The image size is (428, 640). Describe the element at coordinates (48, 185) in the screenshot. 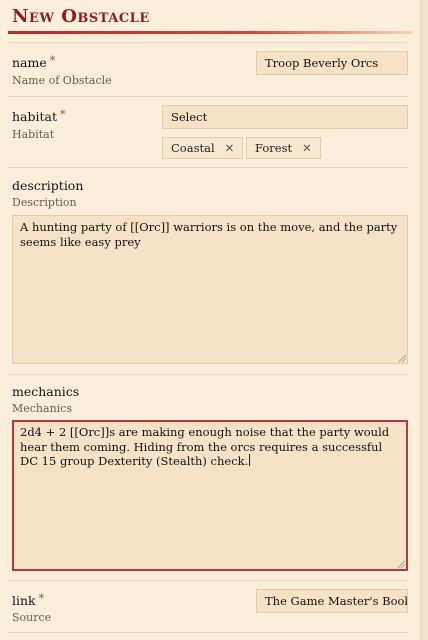

I see `description-label: description` at that location.